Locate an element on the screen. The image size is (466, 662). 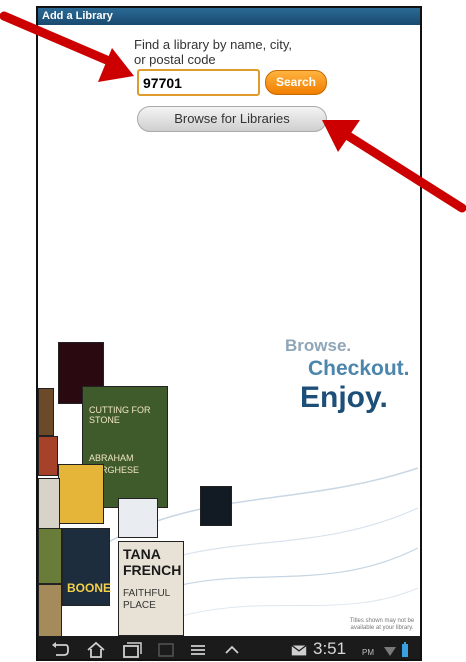
arrow-annotation-input is located at coordinates (67, 46).